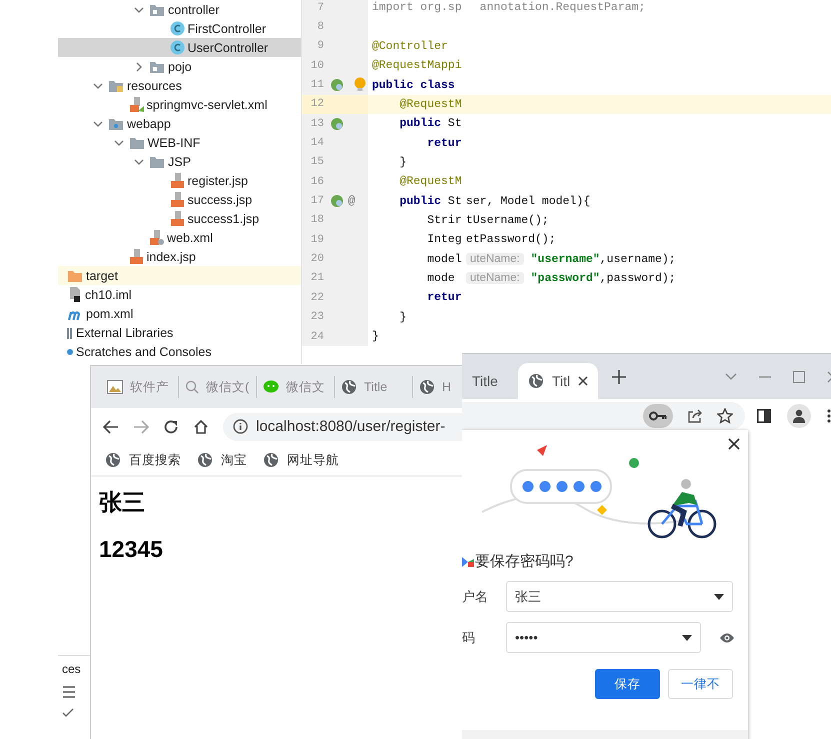 This screenshot has width=831, height=739. What do you see at coordinates (417, 65) in the screenshot?
I see `code-text: @RequestMappi` at bounding box center [417, 65].